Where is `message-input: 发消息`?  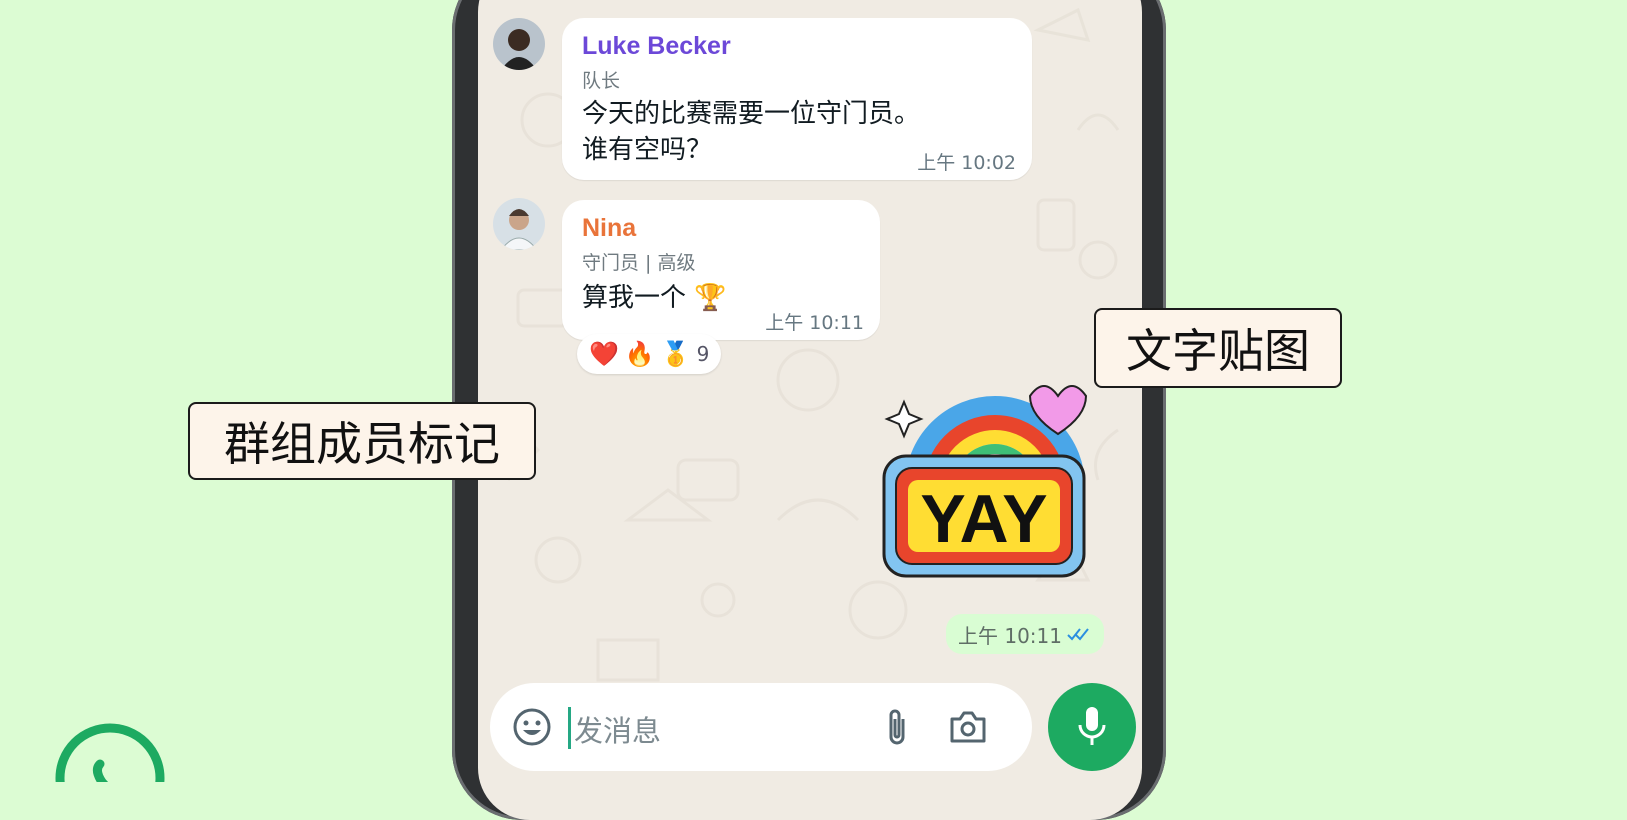 message-input: 发消息 is located at coordinates (617, 729).